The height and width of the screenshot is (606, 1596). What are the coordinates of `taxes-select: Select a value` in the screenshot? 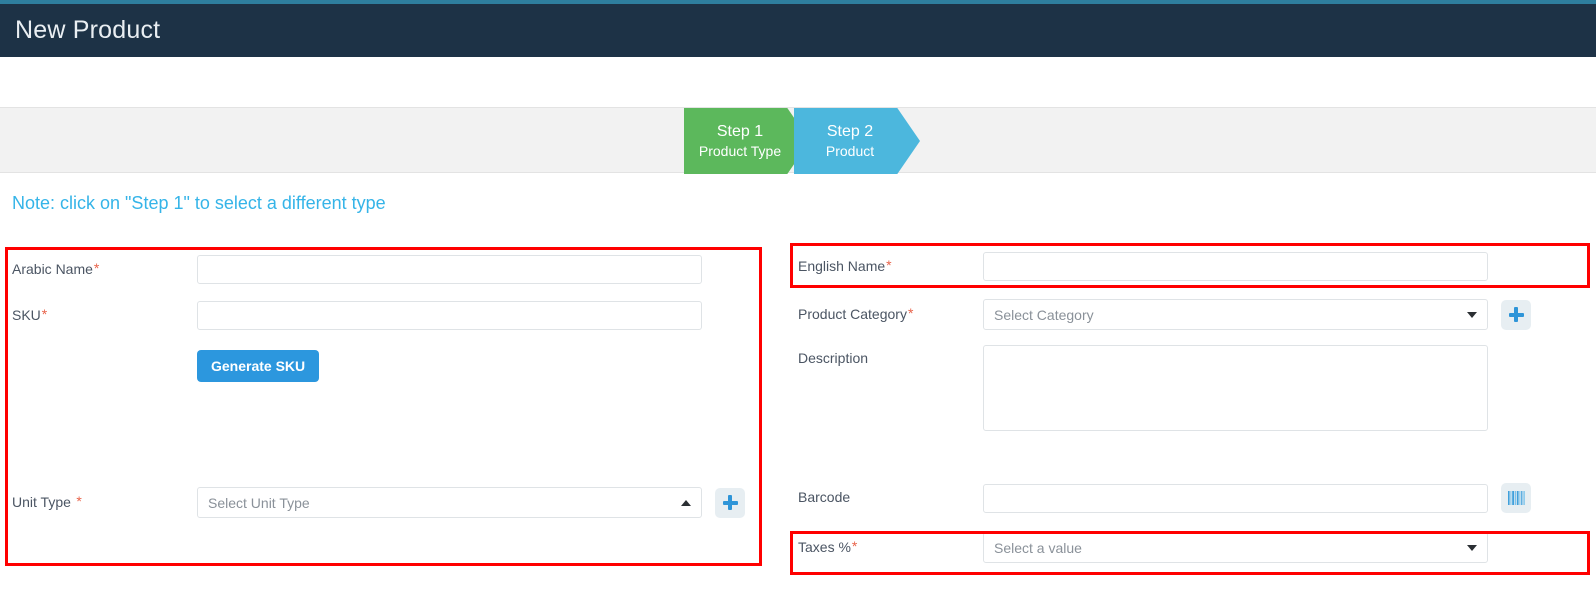 It's located at (1235, 547).